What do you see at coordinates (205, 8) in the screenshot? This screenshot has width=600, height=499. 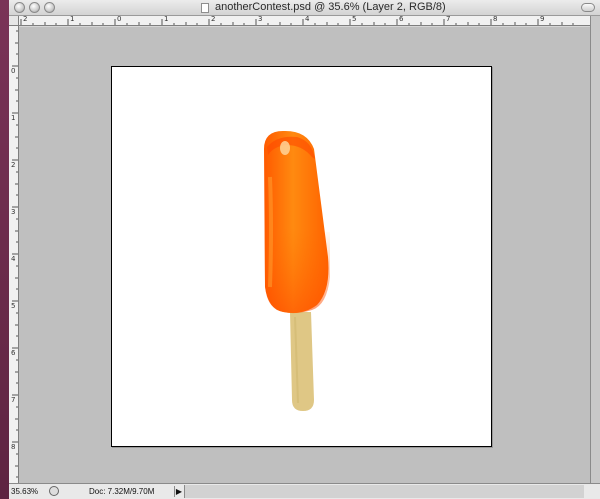 I see `document-icon` at bounding box center [205, 8].